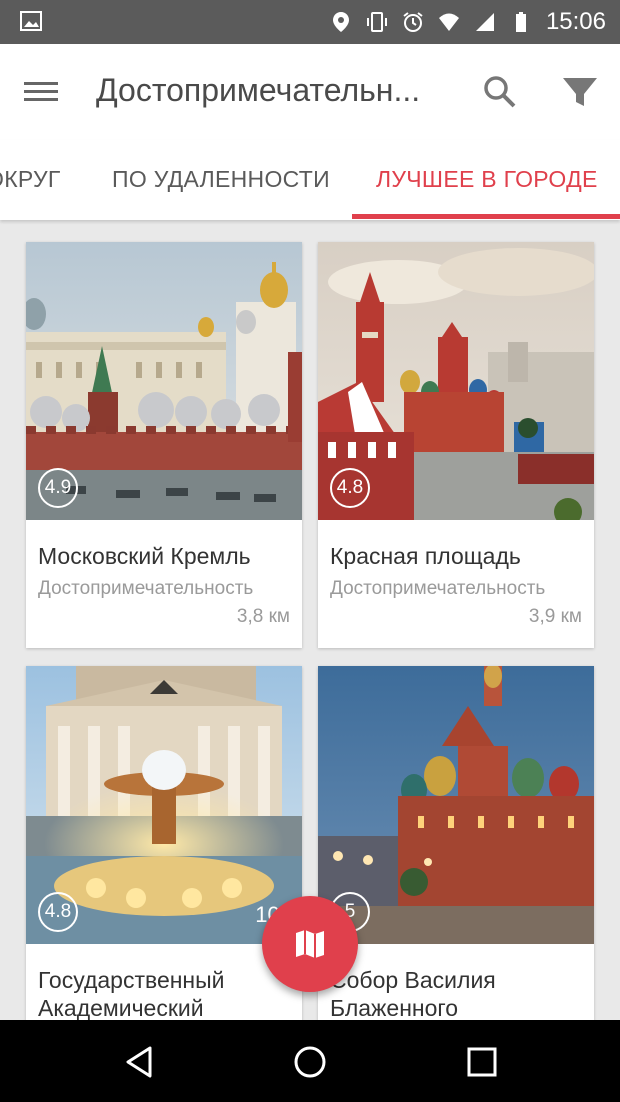  I want to click on tab-indicator, so click(486, 216).